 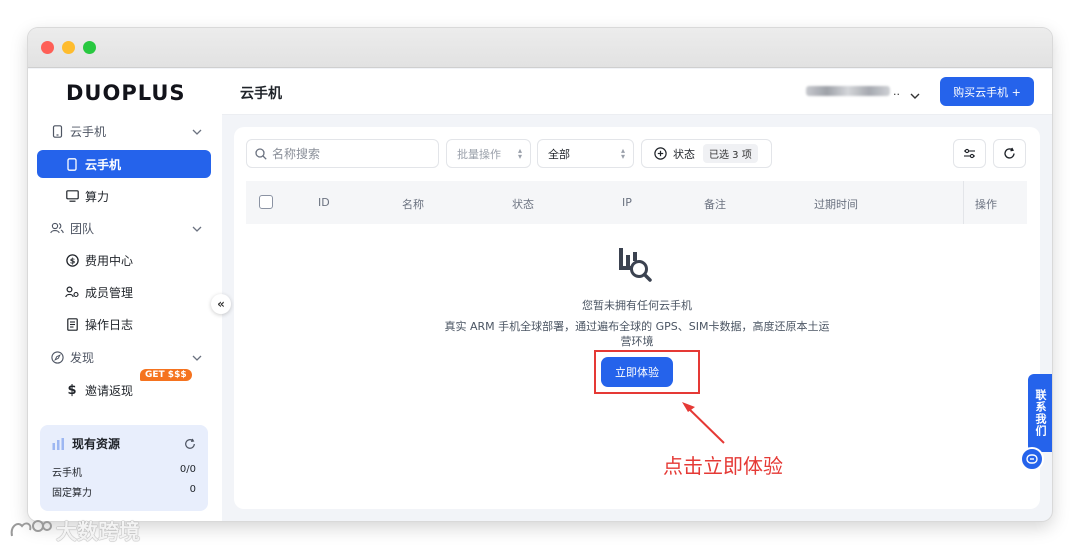 I want to click on empty-data-search-icon, so click(x=636, y=265).